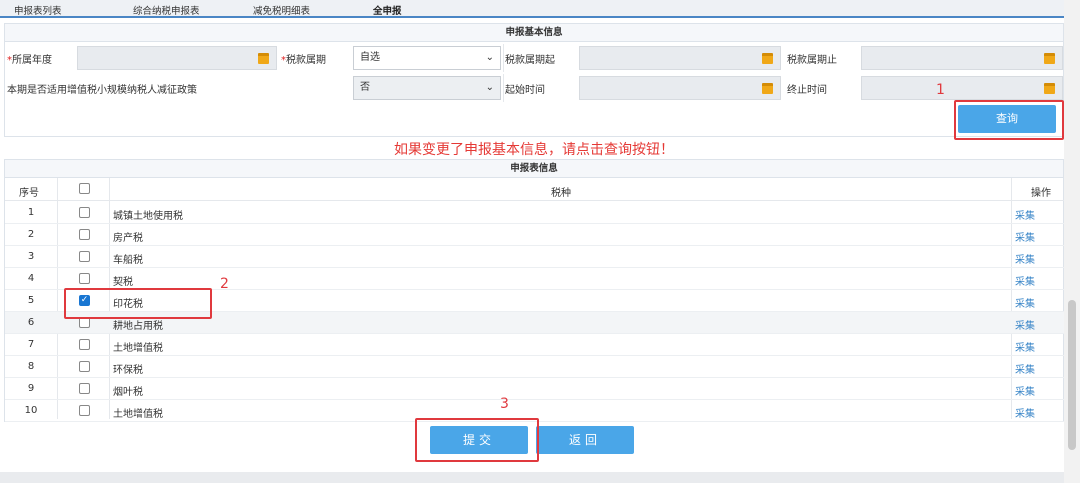 The width and height of the screenshot is (1080, 483). Describe the element at coordinates (166, 10) in the screenshot. I see `tab-comprehensive-declaration: 综合纳税申报表` at that location.